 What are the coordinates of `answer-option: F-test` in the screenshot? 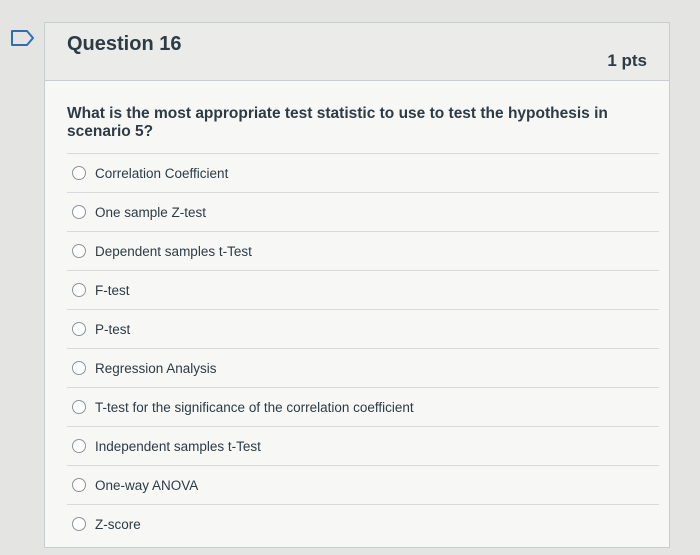 It's located at (363, 289).